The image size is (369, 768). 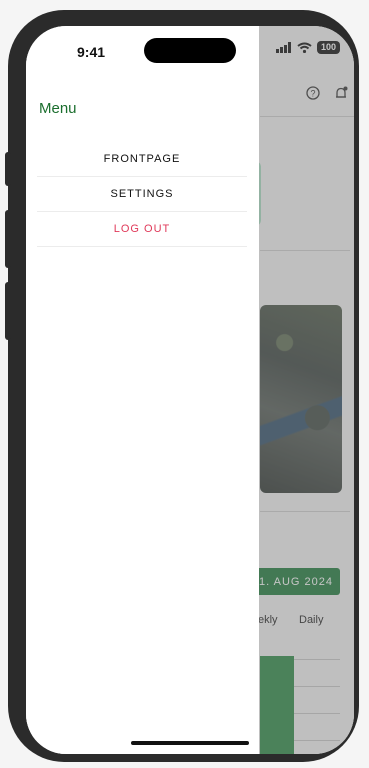 I want to click on mute-switch, so click(x=8, y=169).